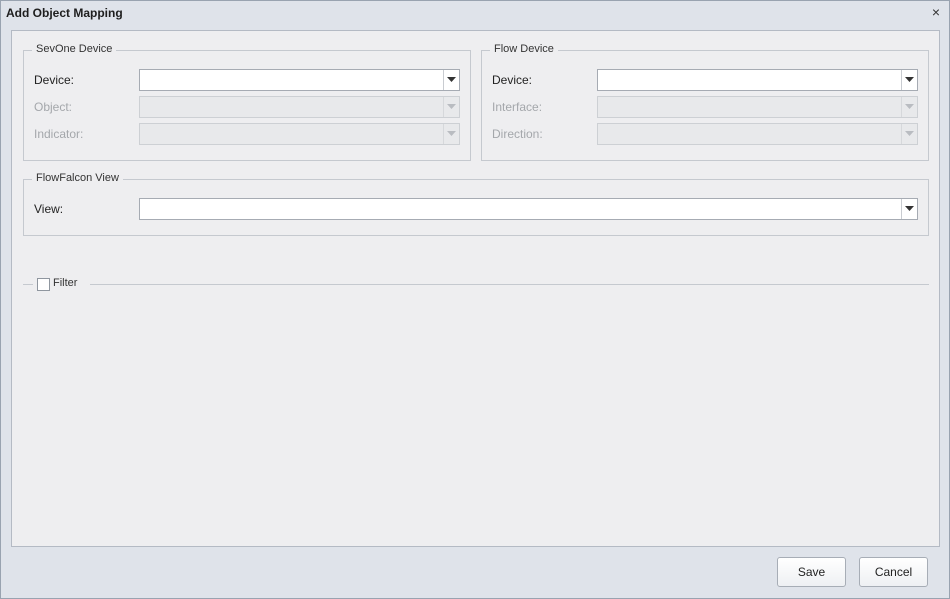  I want to click on filter-divider-right, so click(509, 284).